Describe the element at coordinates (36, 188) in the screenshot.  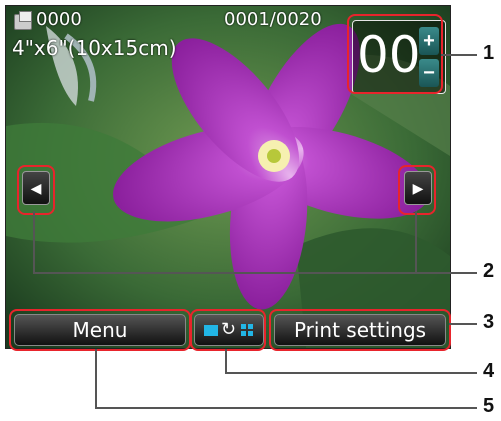
I see `prev-image-button: ◀` at that location.